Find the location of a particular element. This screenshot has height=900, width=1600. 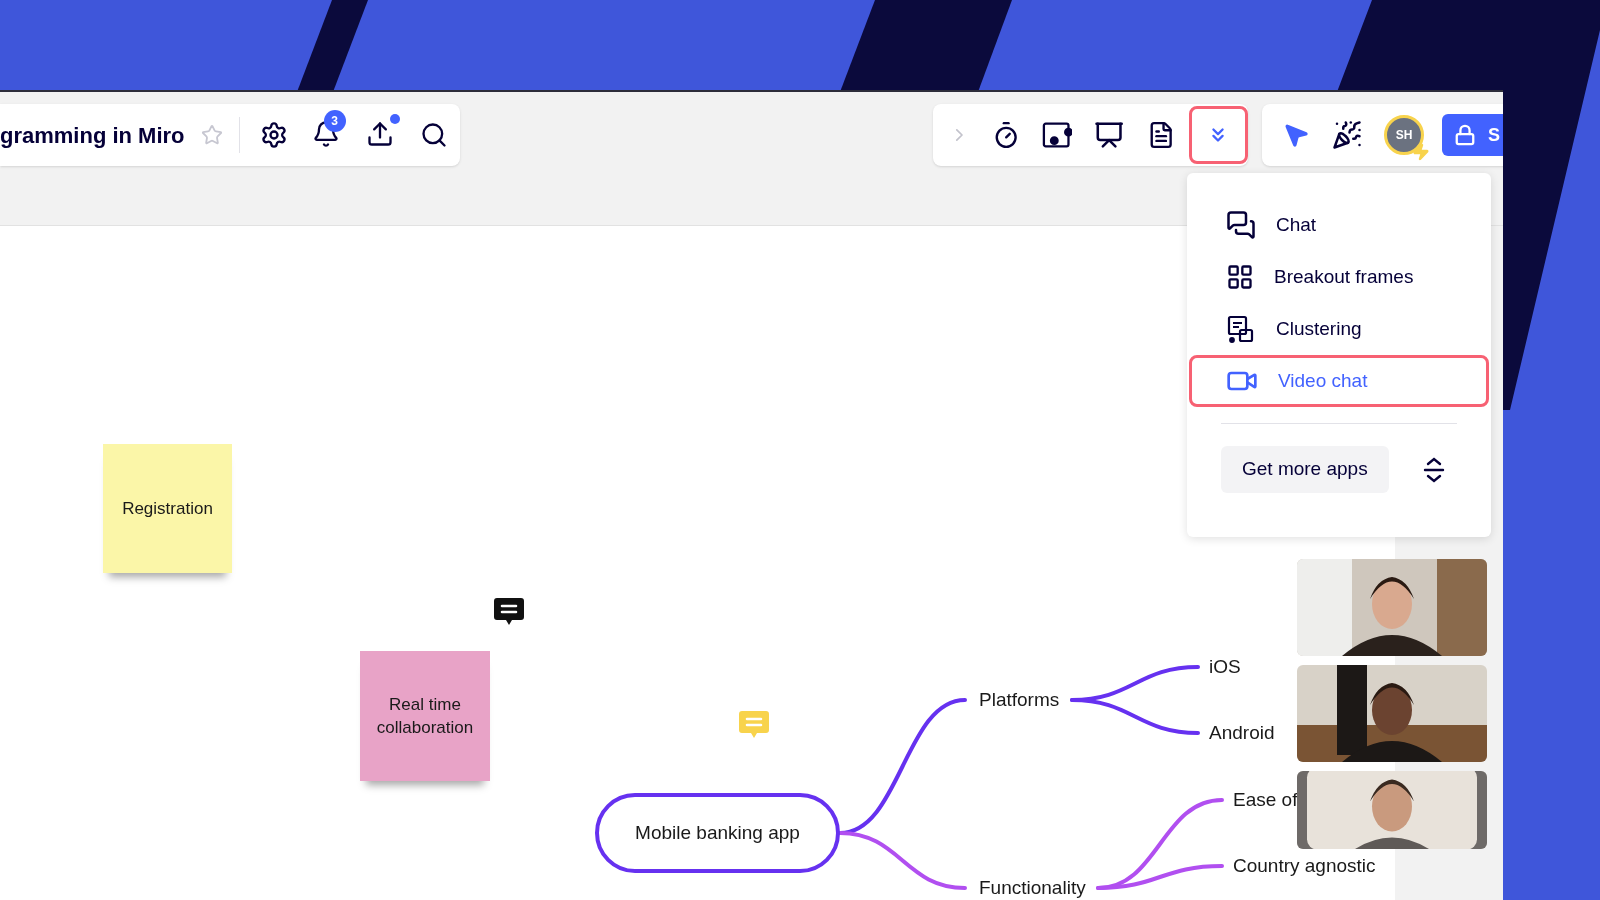

settings-icon is located at coordinates (273, 135).